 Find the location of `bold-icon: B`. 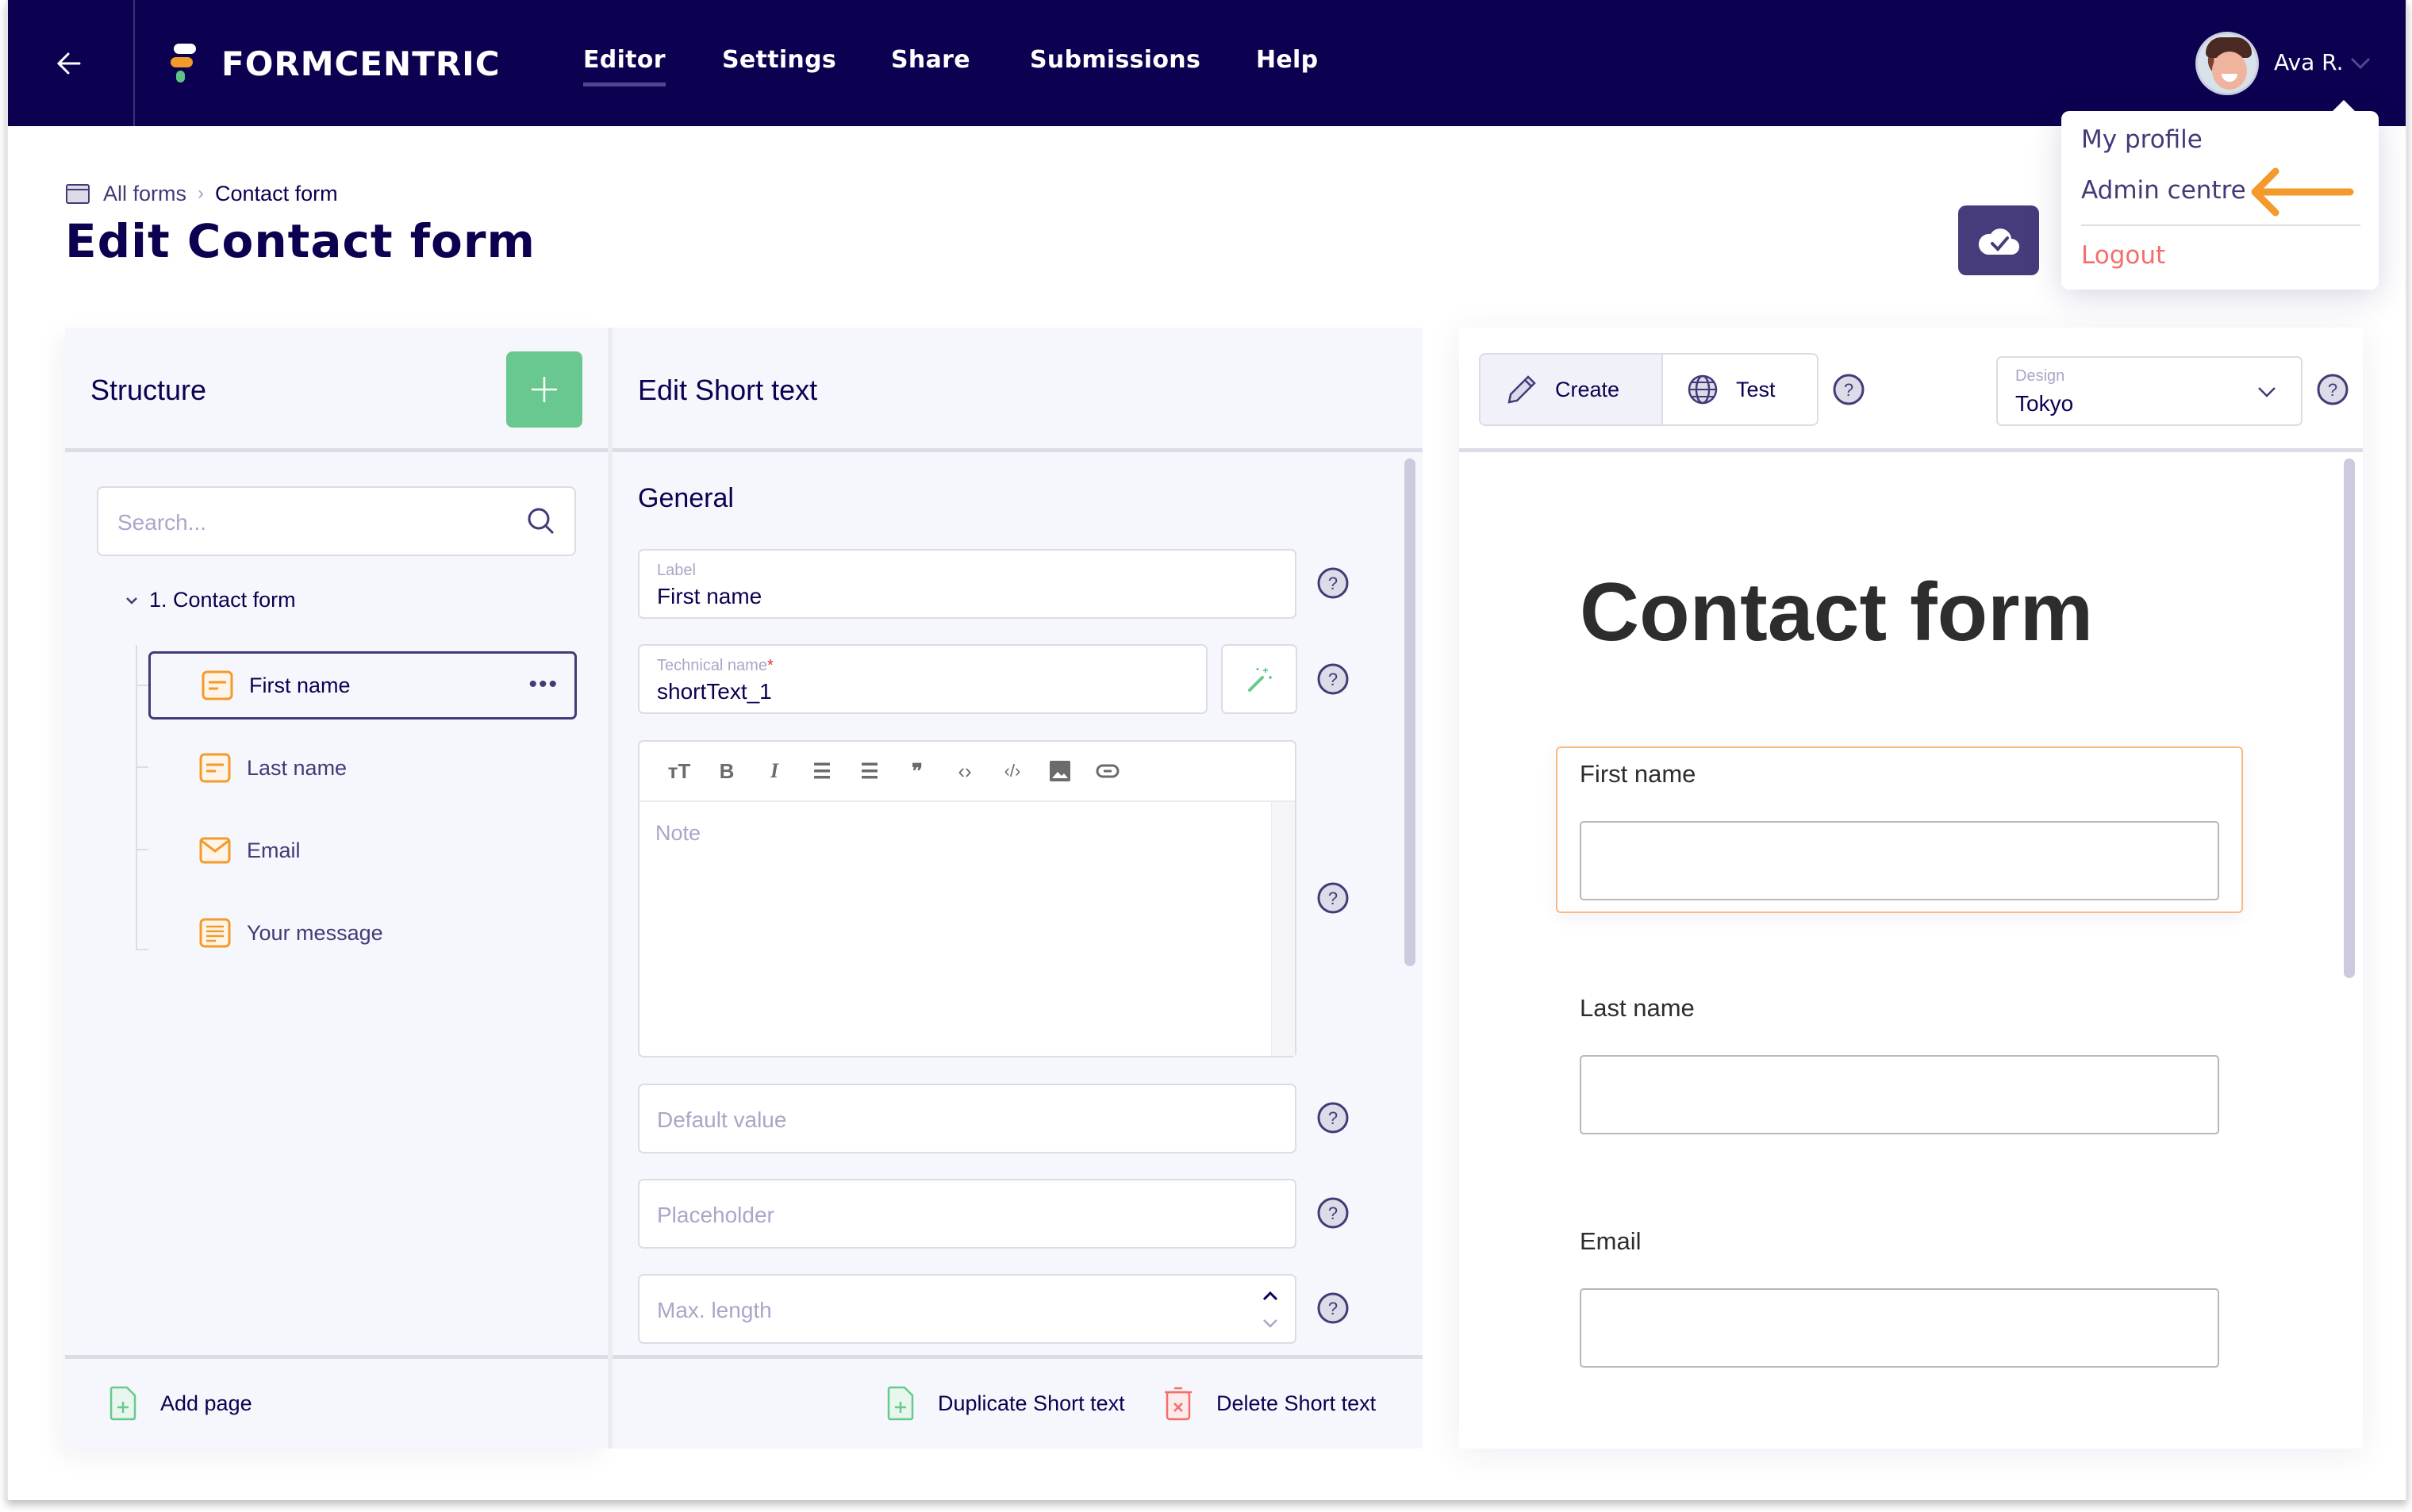

bold-icon: B is located at coordinates (727, 771).